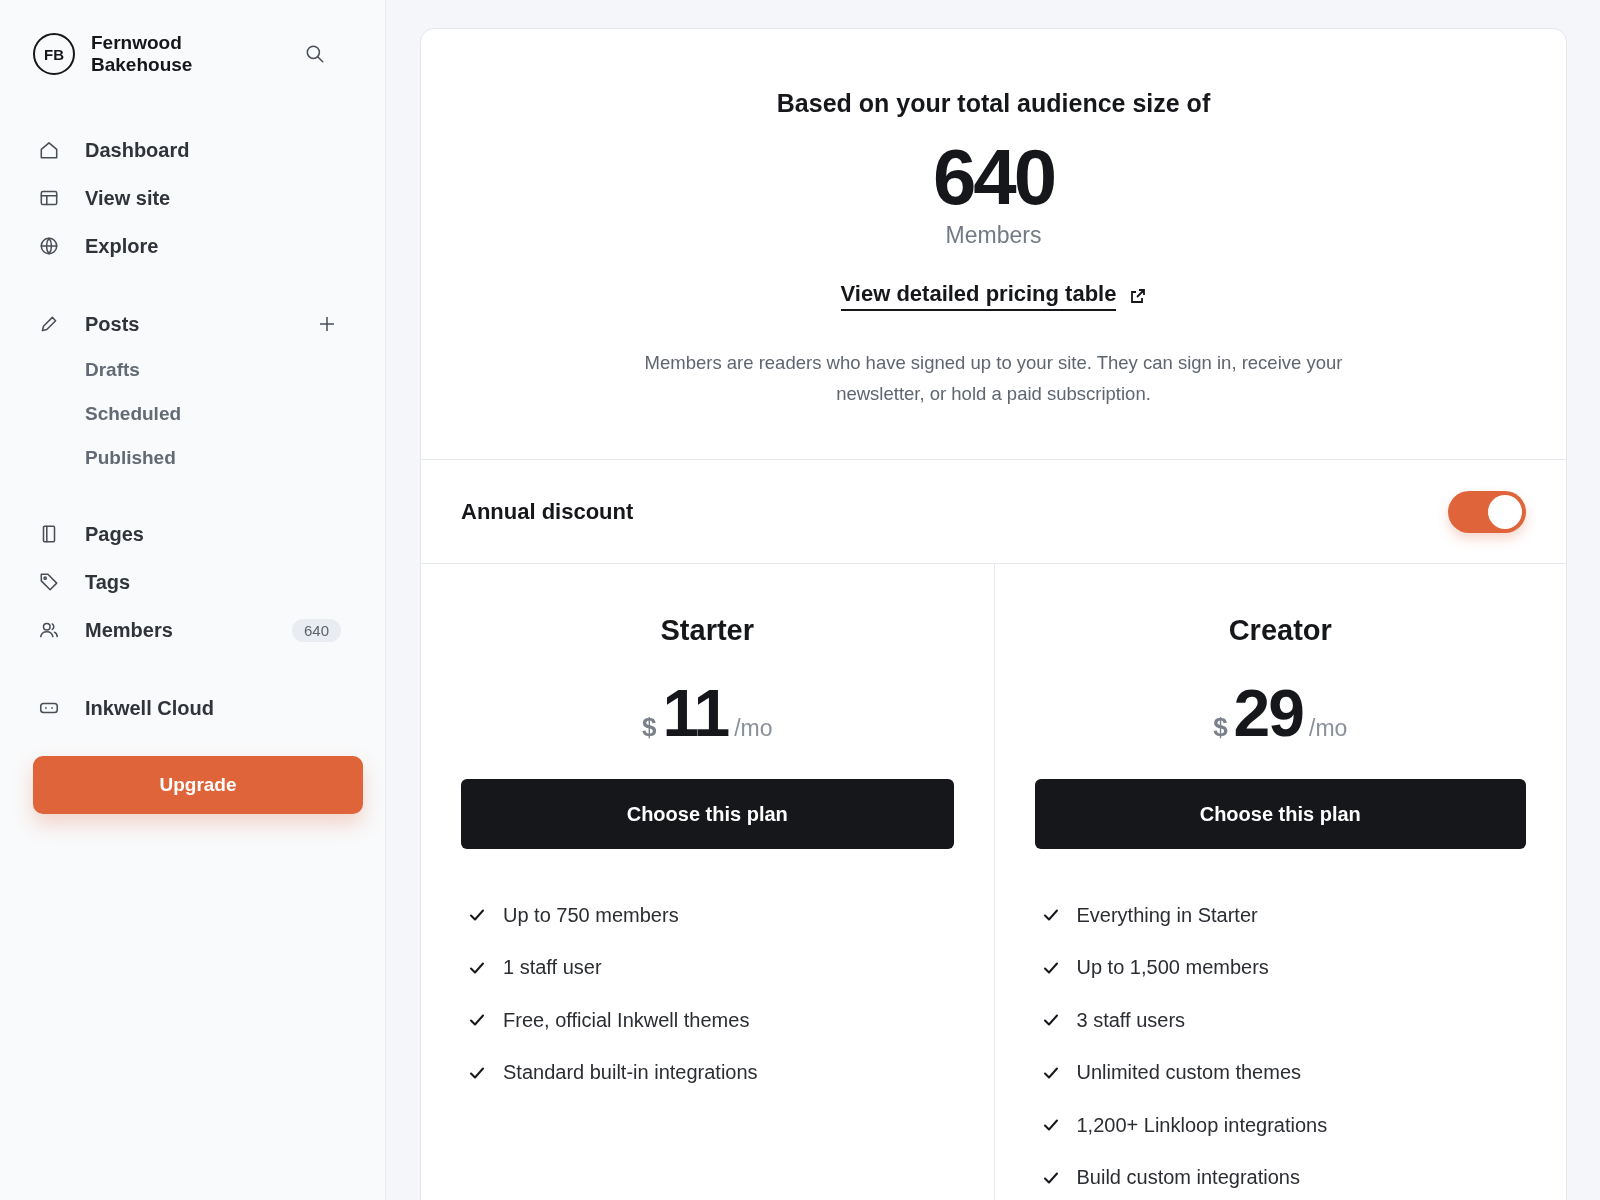 Image resolution: width=1600 pixels, height=1200 pixels. Describe the element at coordinates (626, 1020) in the screenshot. I see `plan-feature: Free, official Inkwell themes` at that location.